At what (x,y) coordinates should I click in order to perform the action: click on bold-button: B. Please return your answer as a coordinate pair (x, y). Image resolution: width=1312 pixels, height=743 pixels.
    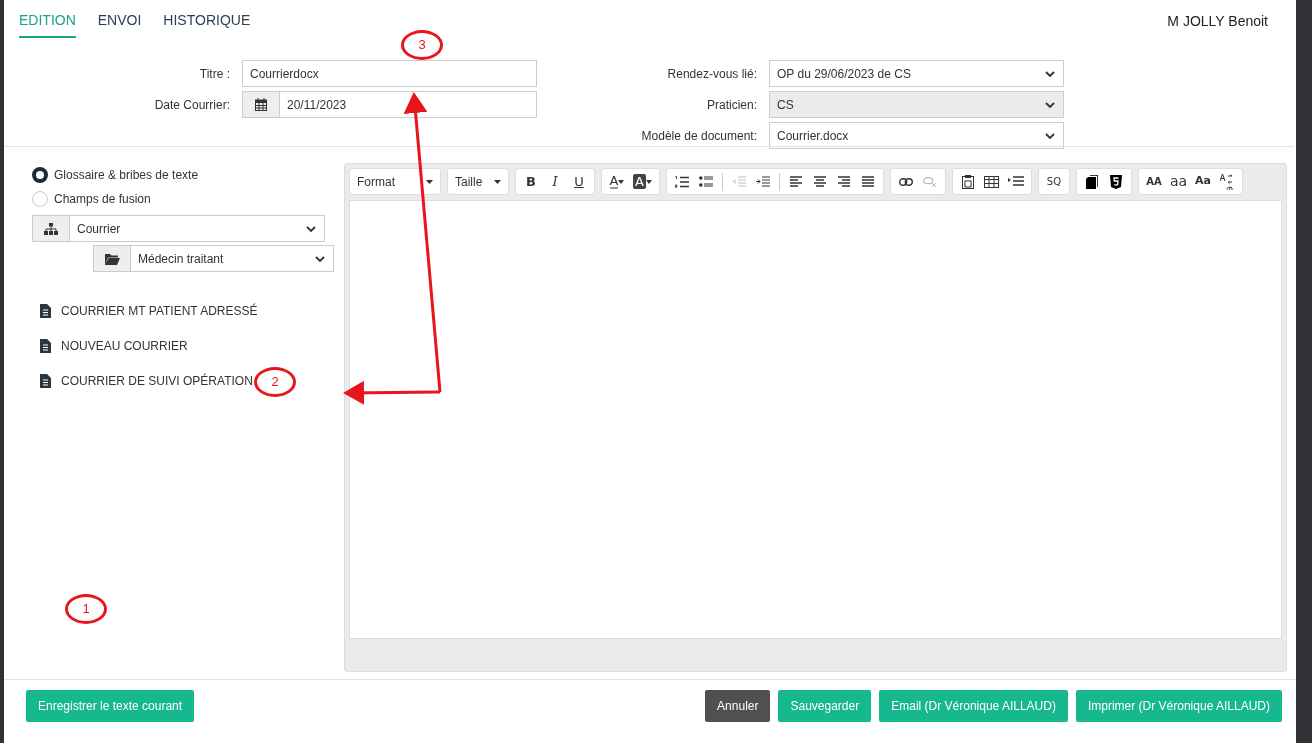
    Looking at the image, I should click on (531, 181).